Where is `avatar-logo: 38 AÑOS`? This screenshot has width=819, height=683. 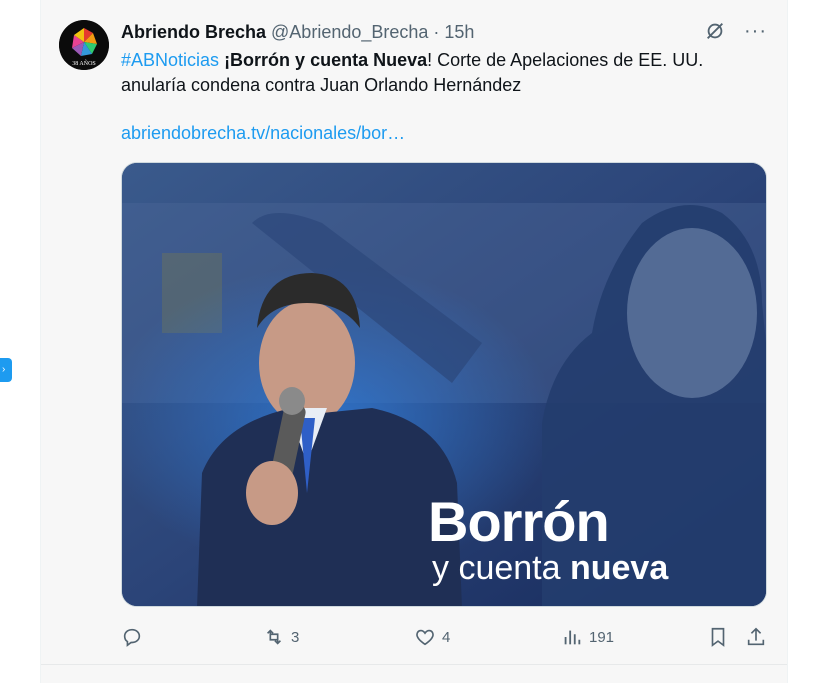
avatar-logo: 38 AÑOS is located at coordinates (84, 45).